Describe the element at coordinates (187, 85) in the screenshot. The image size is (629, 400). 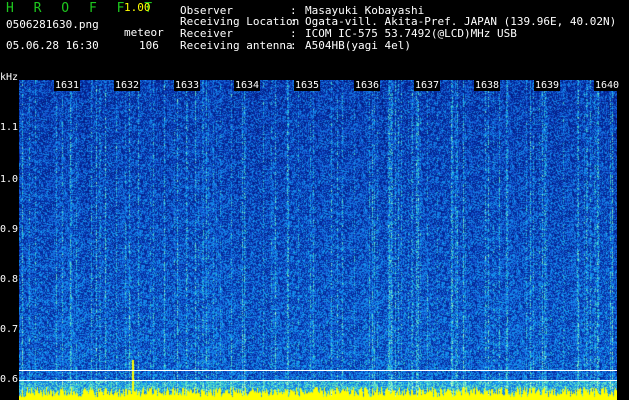
I see `time-tick: 1633` at that location.